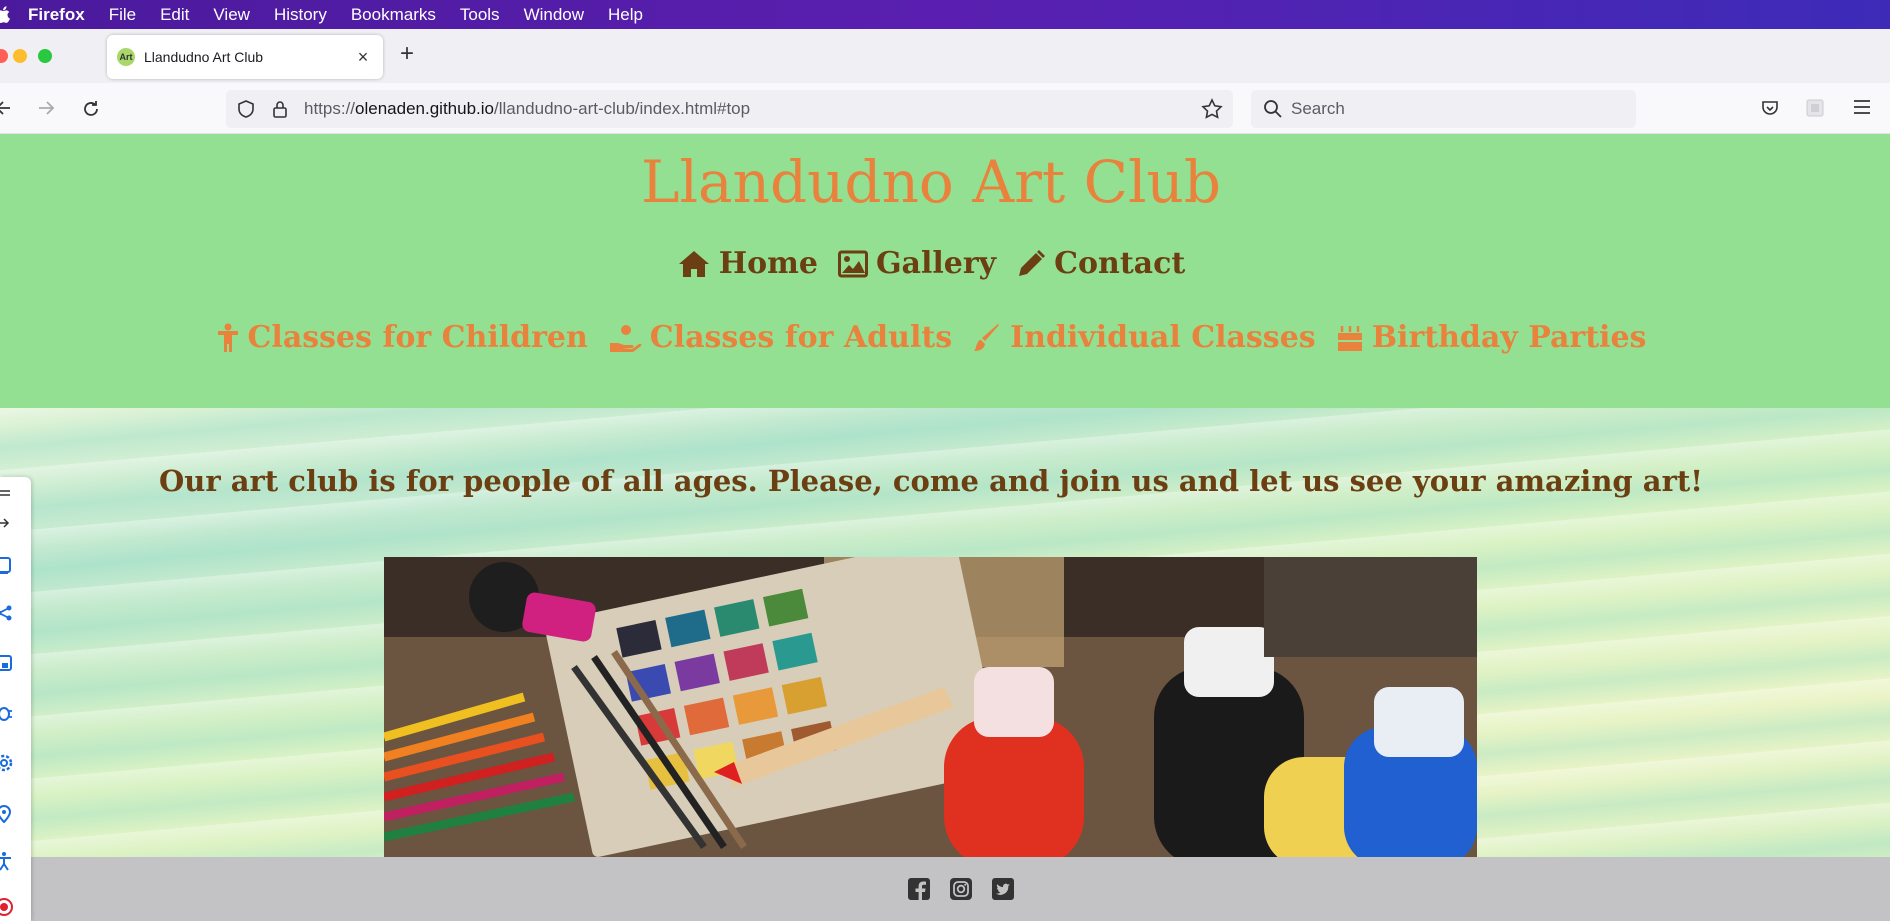  Describe the element at coordinates (936, 263) in the screenshot. I see `nav-gallery-label: Gallery` at that location.